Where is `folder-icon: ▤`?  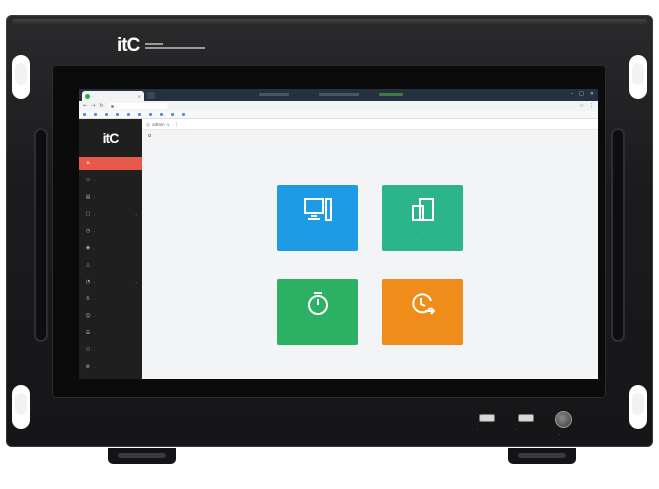 folder-icon: ▤ is located at coordinates (88, 197).